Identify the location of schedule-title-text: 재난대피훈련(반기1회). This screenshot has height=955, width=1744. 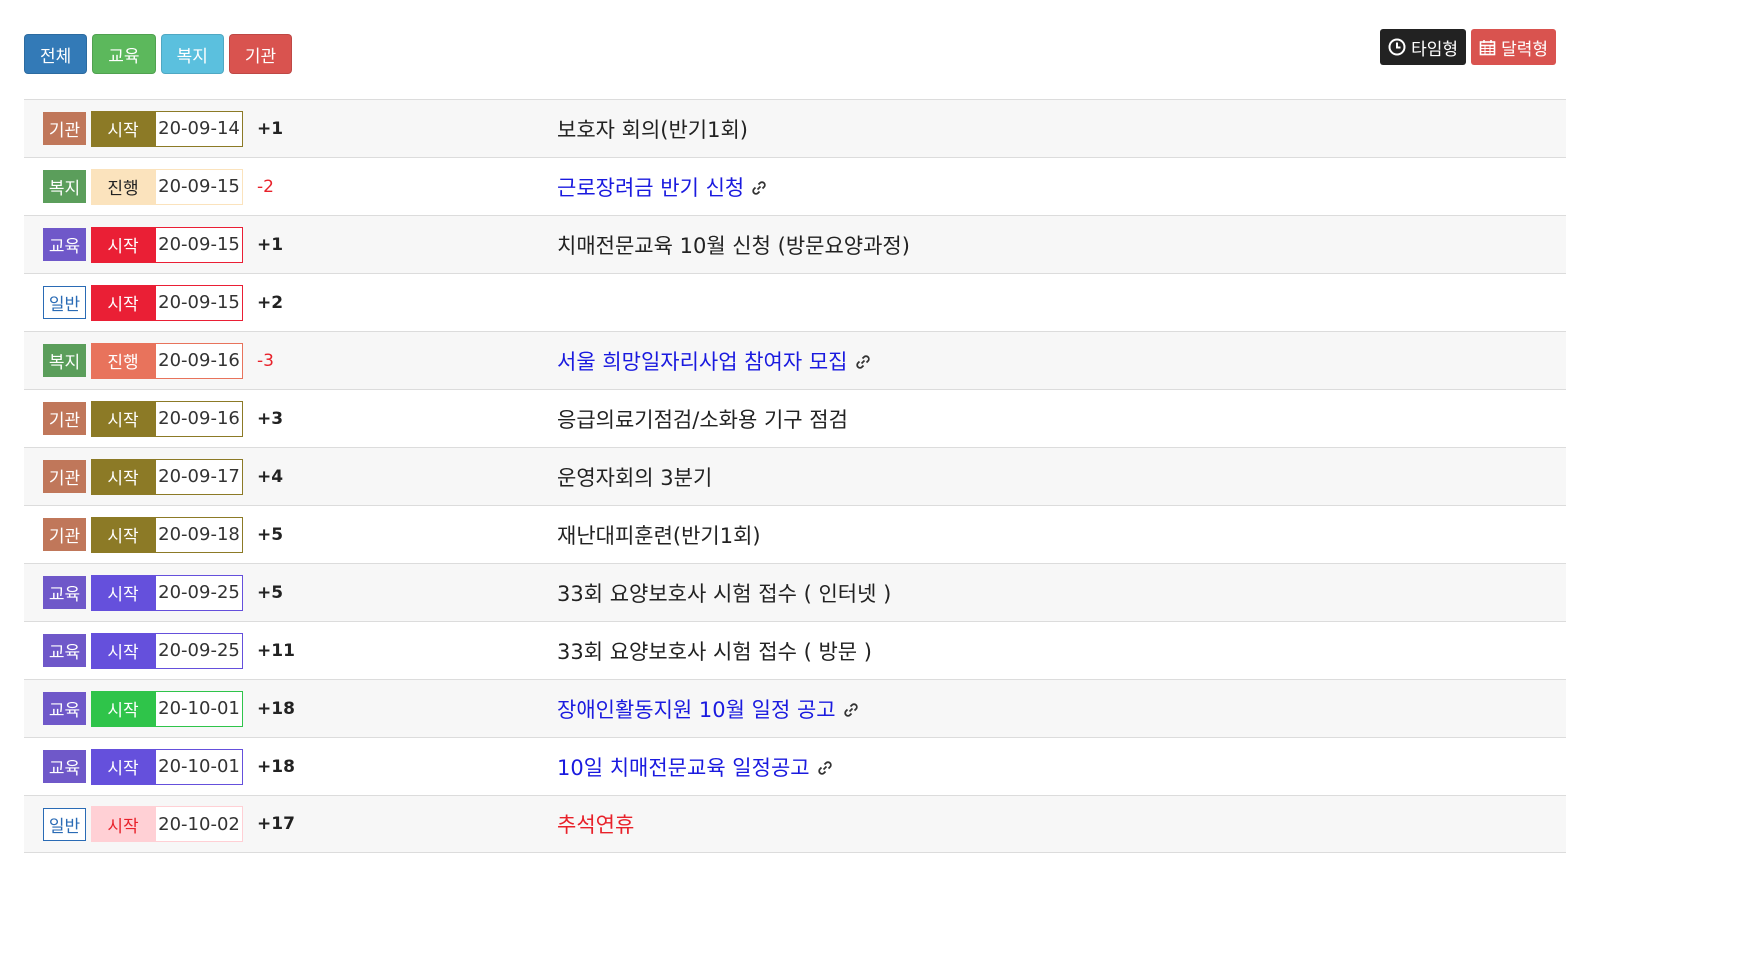
(659, 535).